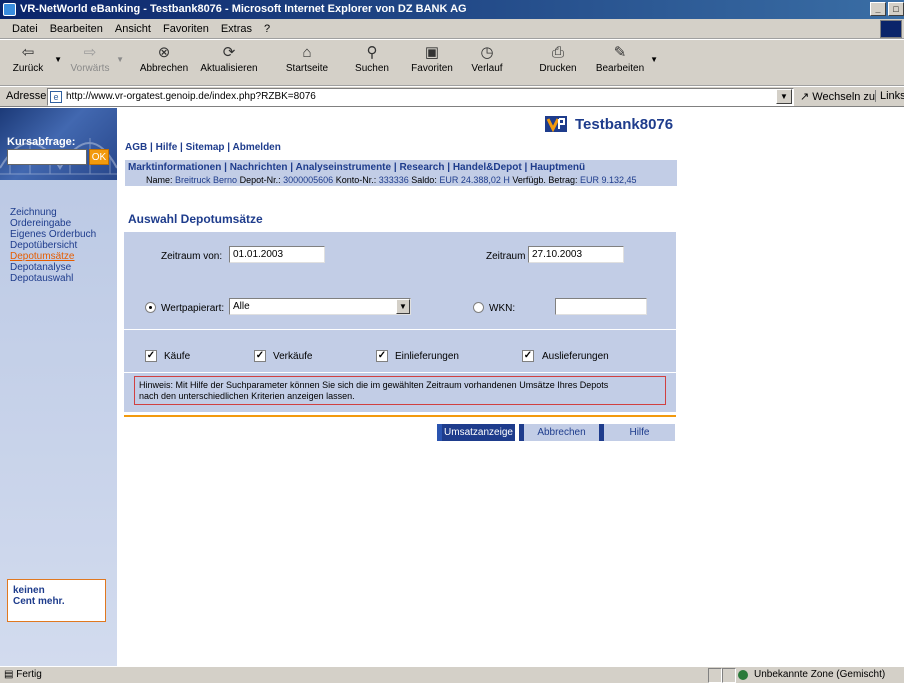 The height and width of the screenshot is (683, 904). Describe the element at coordinates (558, 63) in the screenshot. I see `print-button: ⎙ Drucken` at that location.